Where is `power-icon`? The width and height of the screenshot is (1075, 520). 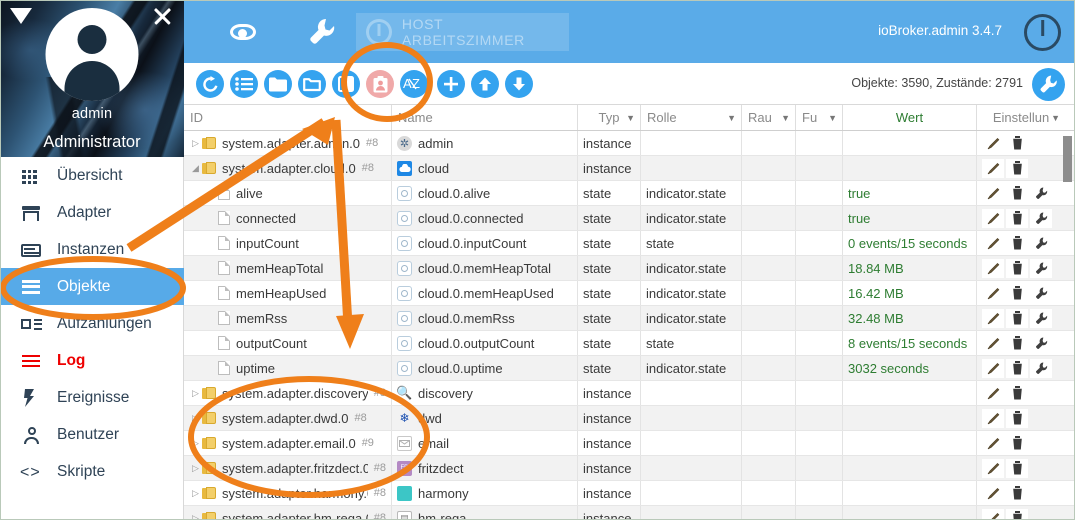
power-icon is located at coordinates (1042, 32).